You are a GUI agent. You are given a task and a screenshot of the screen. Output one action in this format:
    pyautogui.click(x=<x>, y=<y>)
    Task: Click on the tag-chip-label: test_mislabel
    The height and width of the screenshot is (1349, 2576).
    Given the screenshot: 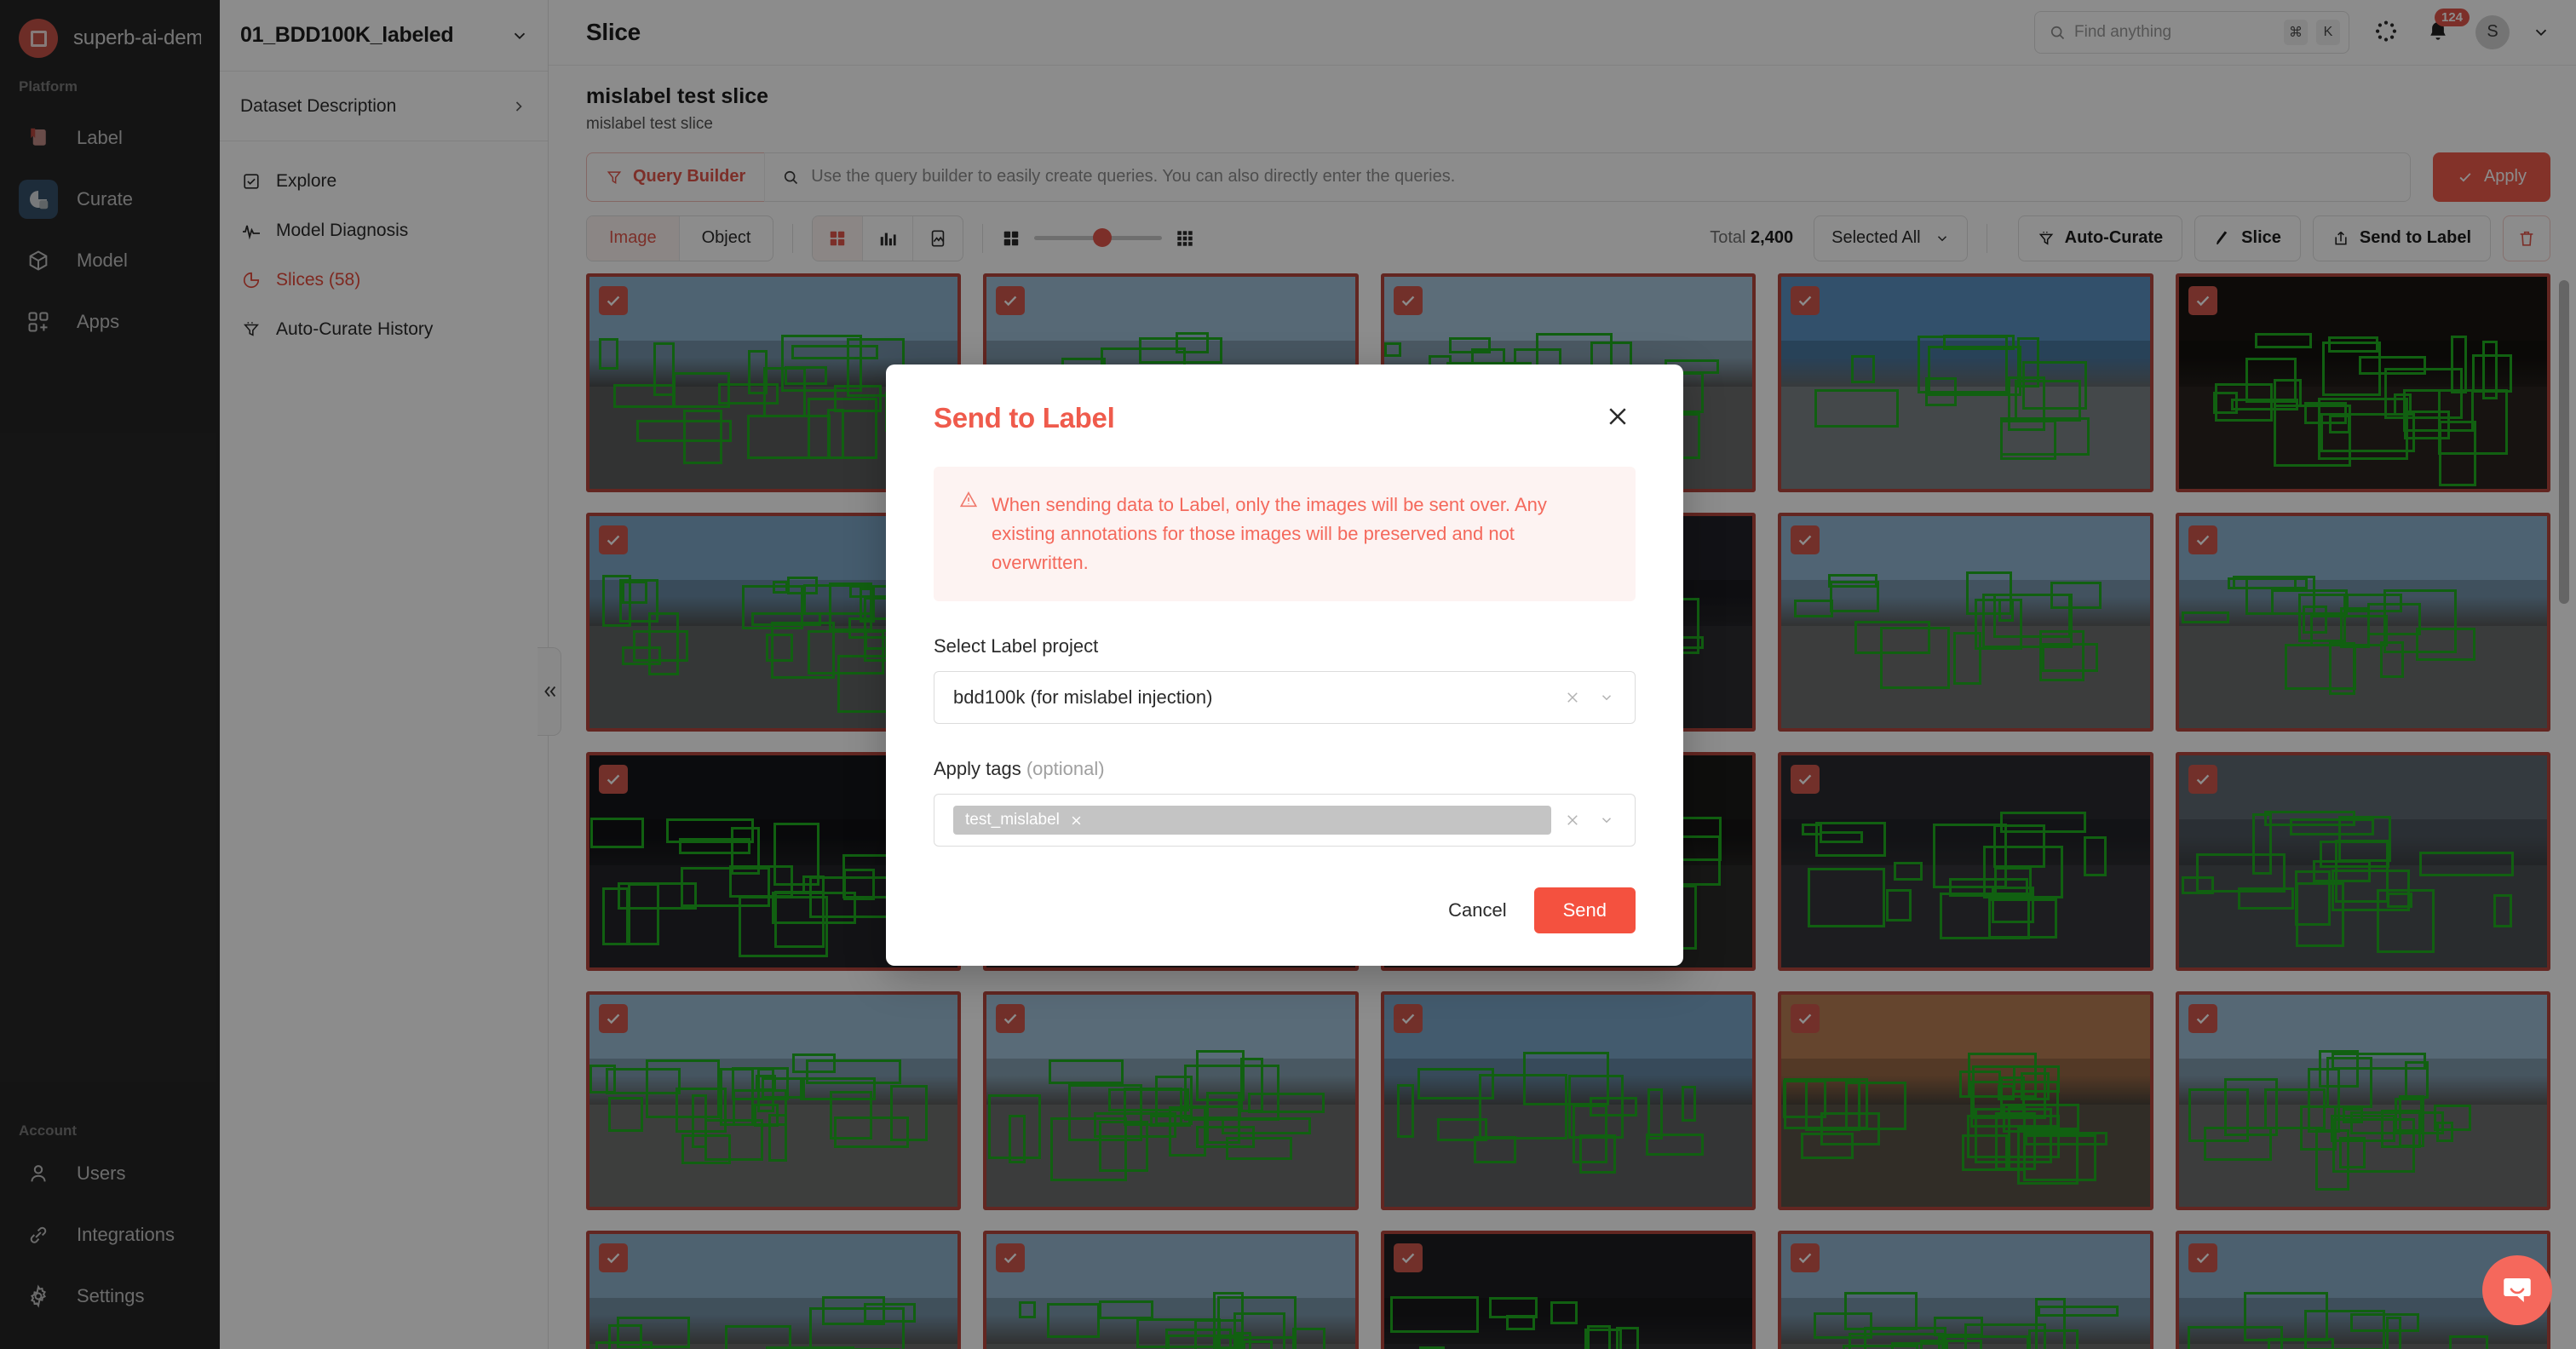 What is the action you would take?
    pyautogui.click(x=1013, y=820)
    